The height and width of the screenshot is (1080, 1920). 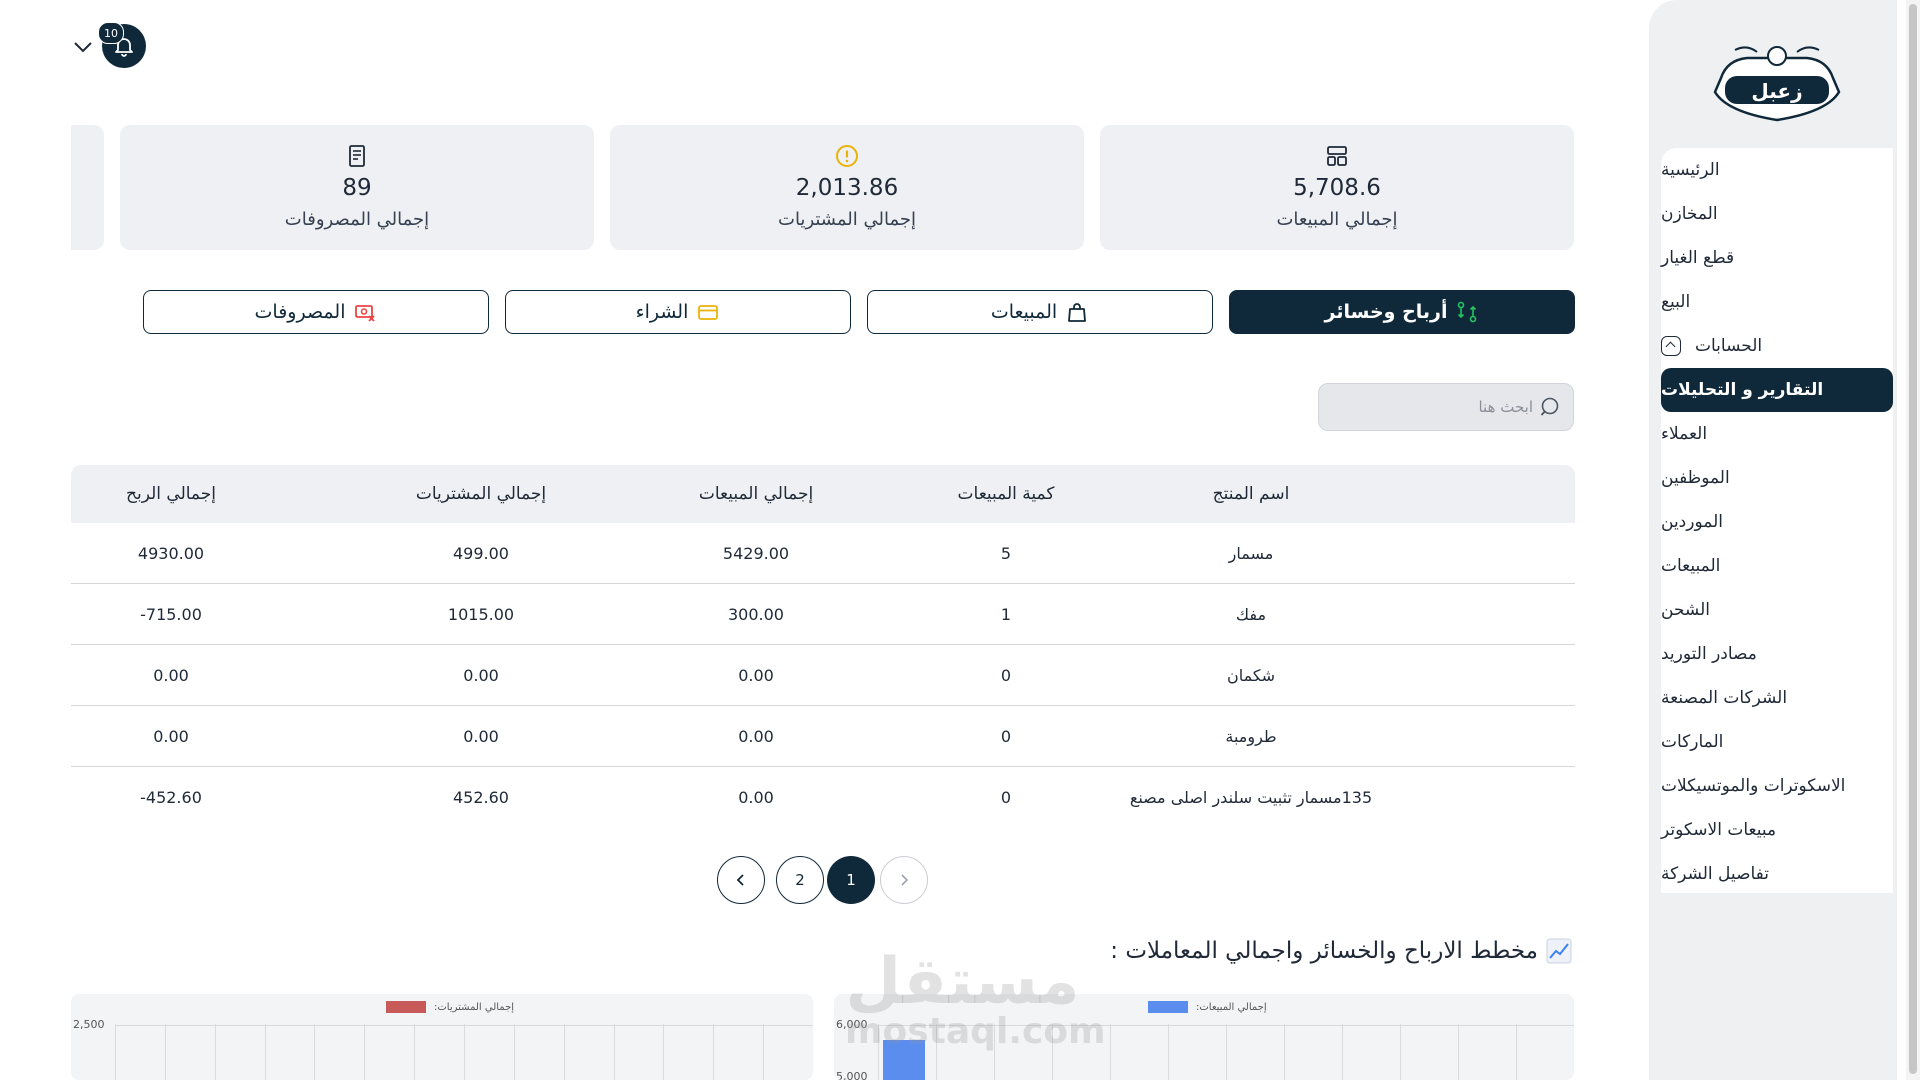 What do you see at coordinates (1776, 91) in the screenshot?
I see `svg-text: زعبل` at bounding box center [1776, 91].